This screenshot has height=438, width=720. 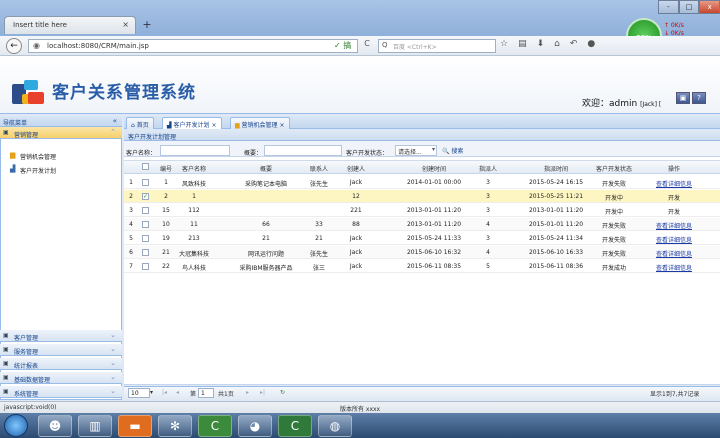 What do you see at coordinates (175, 426) in the screenshot?
I see `tools-icon: ✻` at bounding box center [175, 426].